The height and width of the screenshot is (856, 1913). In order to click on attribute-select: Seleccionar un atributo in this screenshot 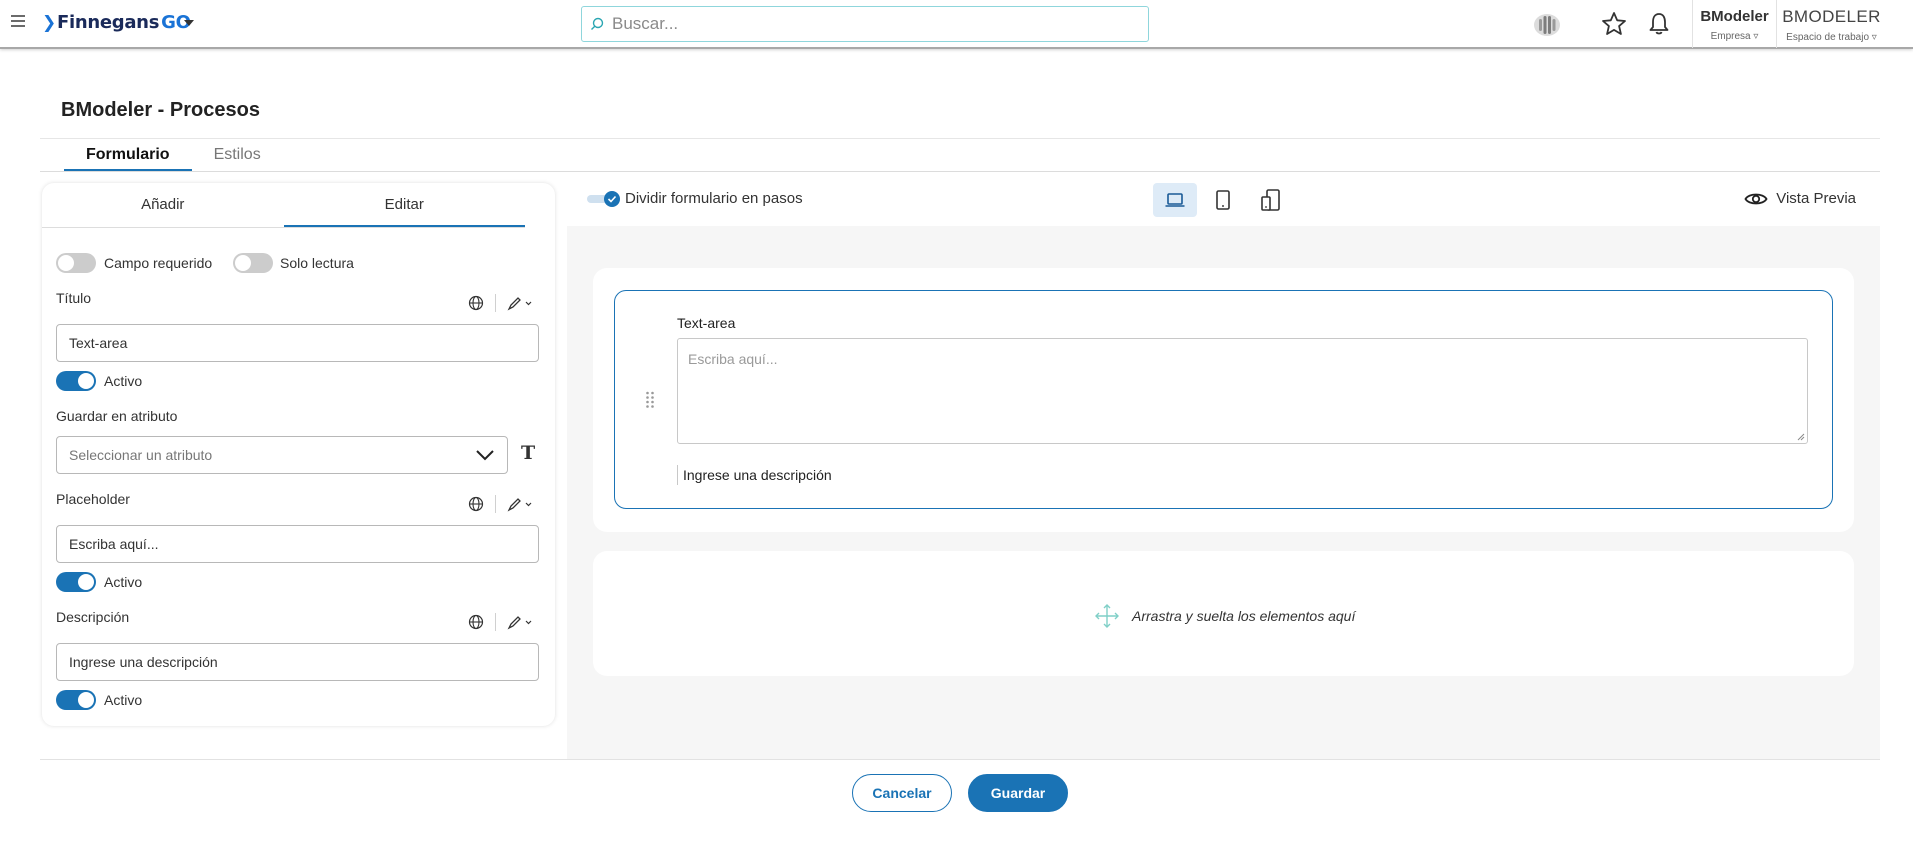, I will do `click(282, 455)`.